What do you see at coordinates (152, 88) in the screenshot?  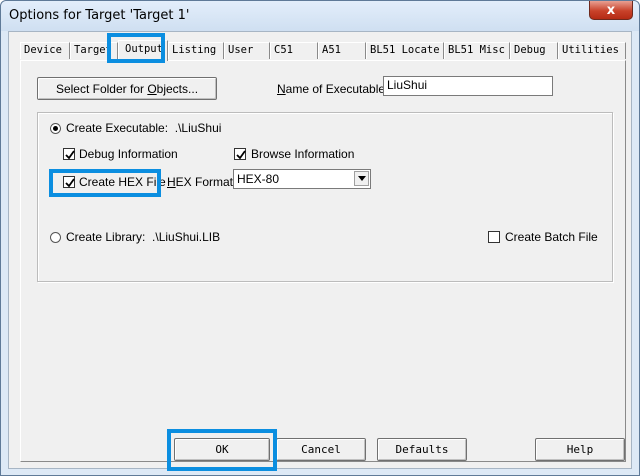 I see `select-folder-label-accel: O` at bounding box center [152, 88].